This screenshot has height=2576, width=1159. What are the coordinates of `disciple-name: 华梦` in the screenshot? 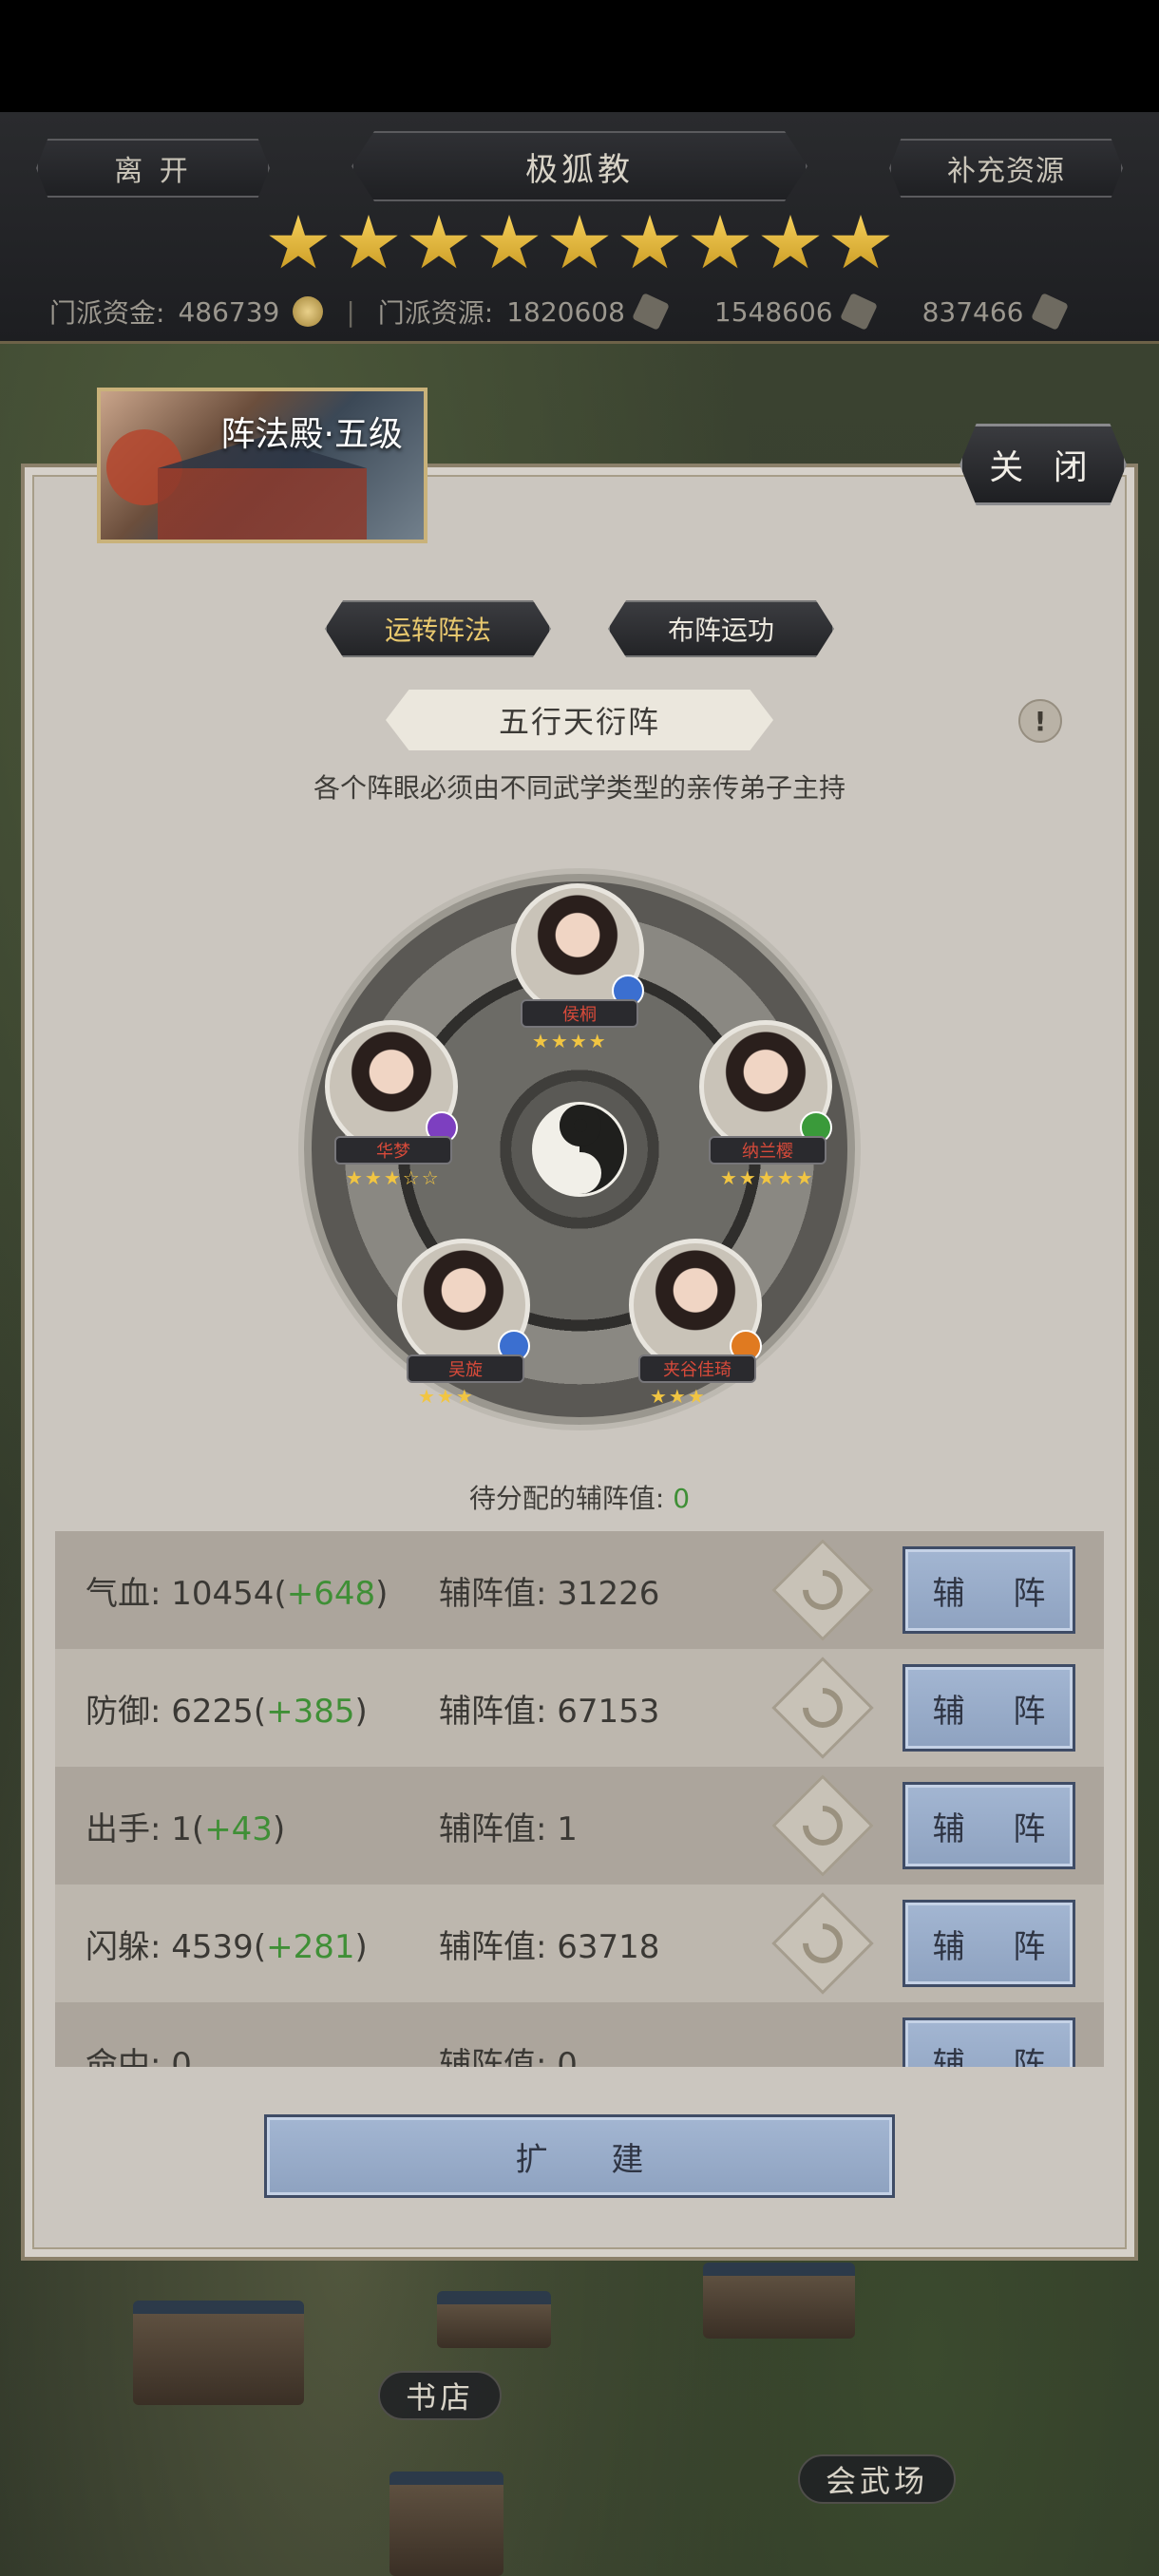 It's located at (393, 1150).